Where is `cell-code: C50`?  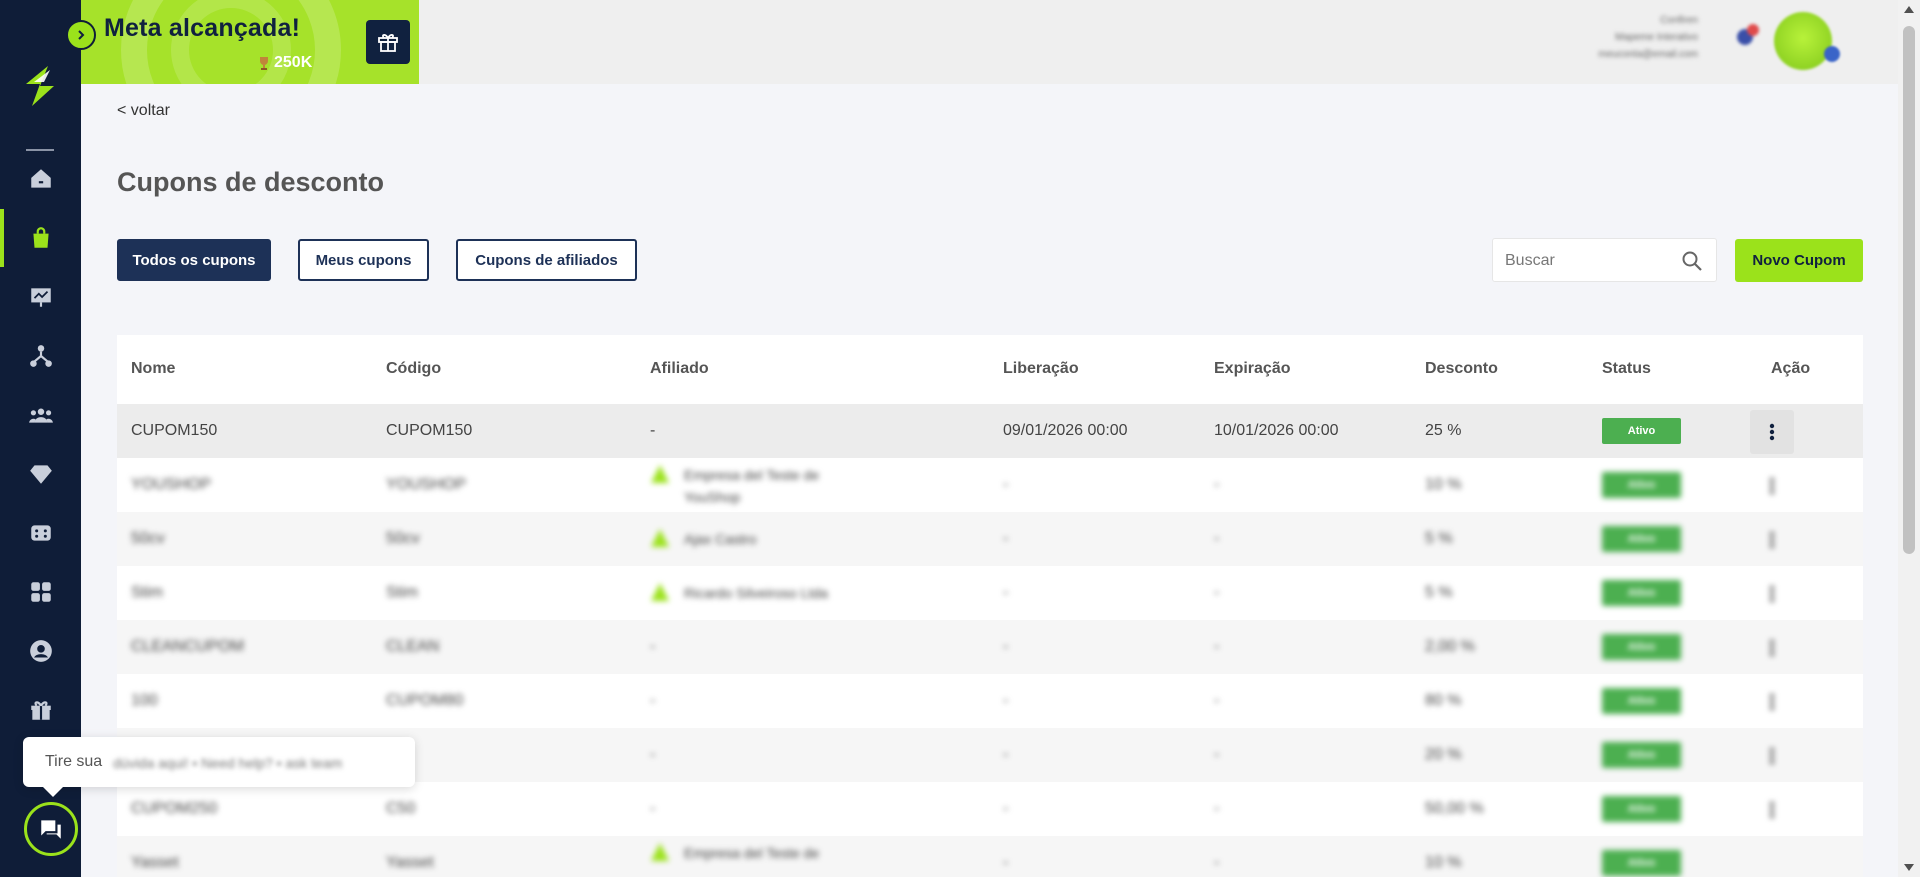 cell-code: C50 is located at coordinates (401, 808).